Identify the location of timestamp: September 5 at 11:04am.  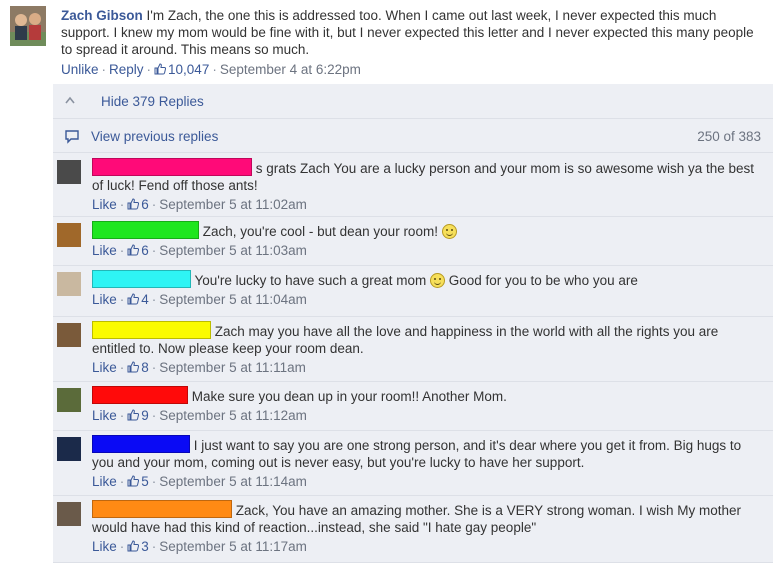
(233, 299).